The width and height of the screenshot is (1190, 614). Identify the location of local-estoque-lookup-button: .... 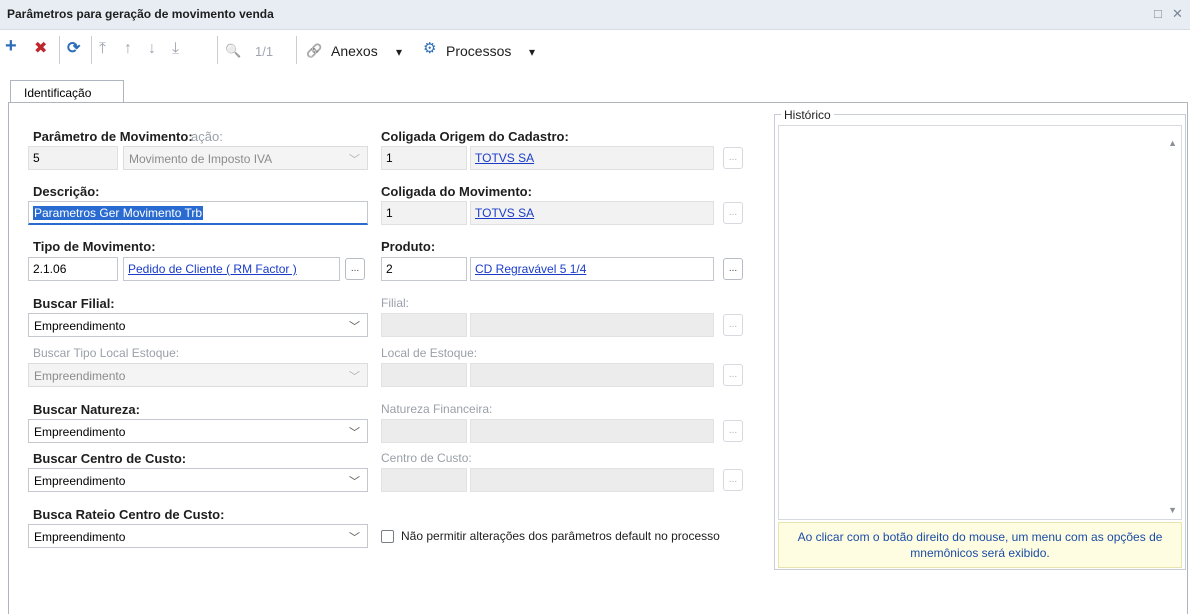
(733, 375).